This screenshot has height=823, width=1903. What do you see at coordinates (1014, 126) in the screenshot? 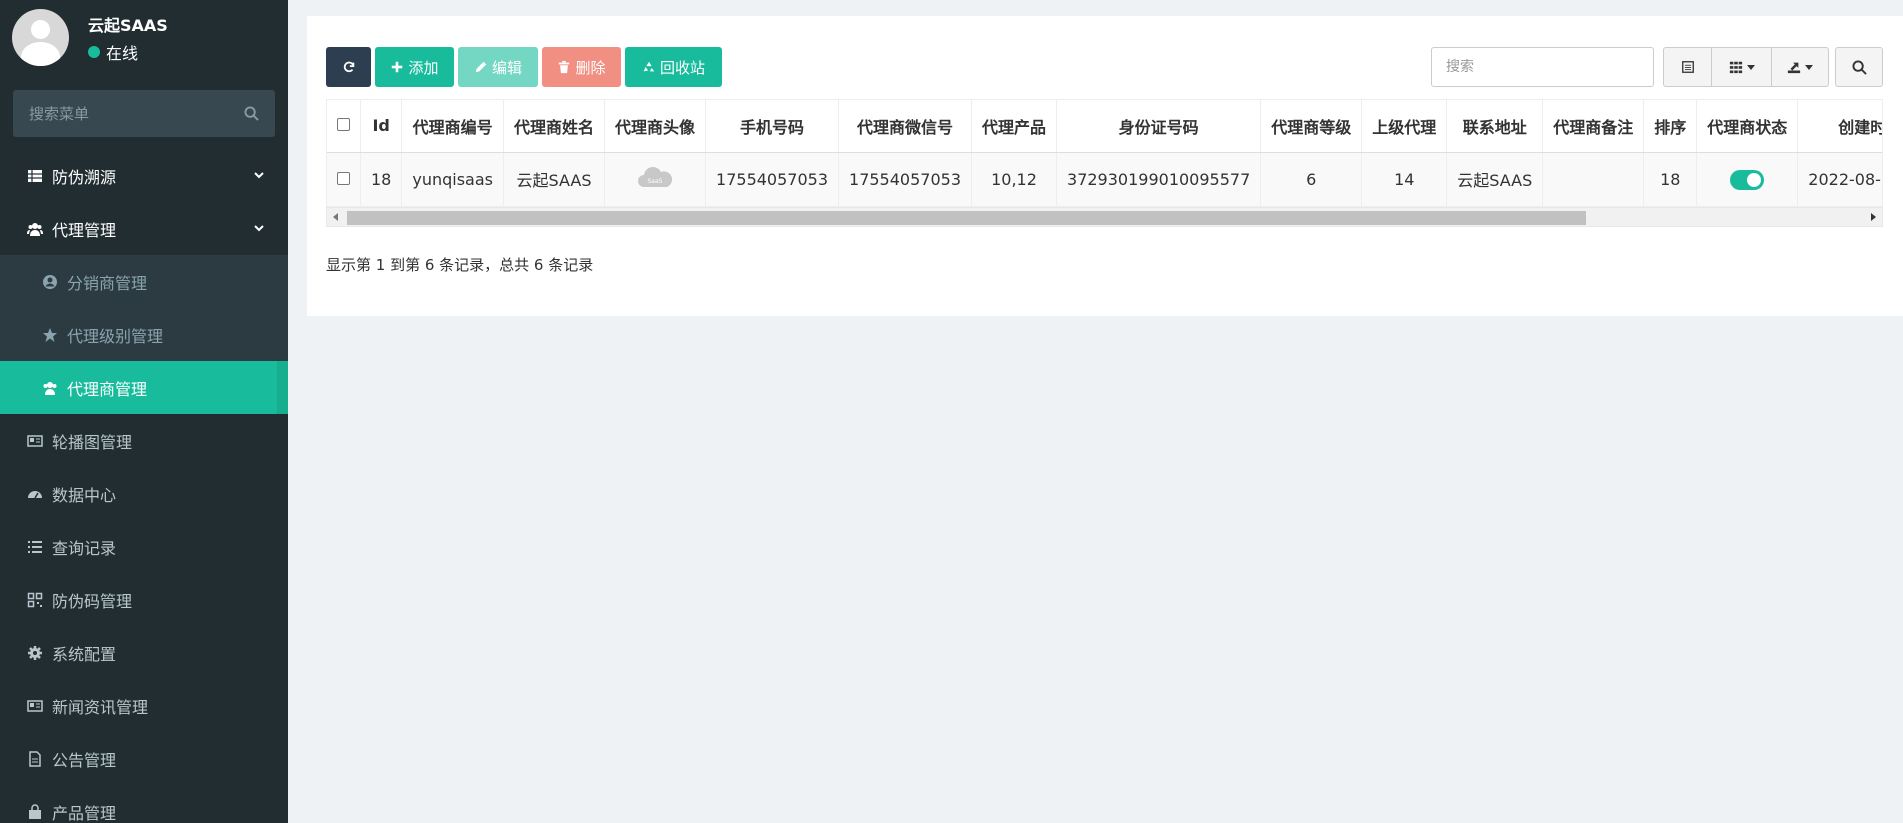
I see `column-header: 代理产品` at bounding box center [1014, 126].